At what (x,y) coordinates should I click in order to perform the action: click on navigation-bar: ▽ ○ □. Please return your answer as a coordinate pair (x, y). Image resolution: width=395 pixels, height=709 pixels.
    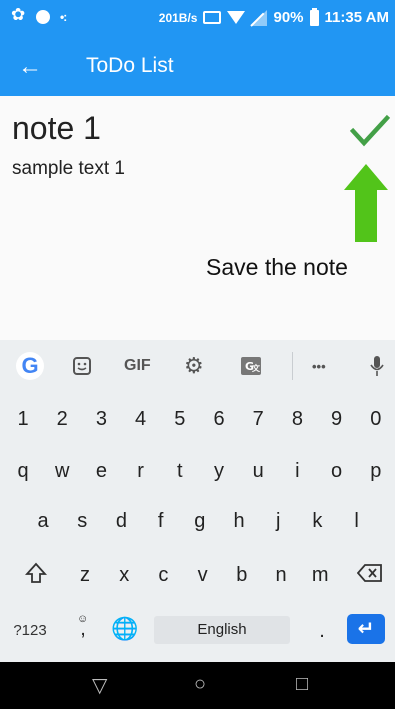
    Looking at the image, I should click on (197, 685).